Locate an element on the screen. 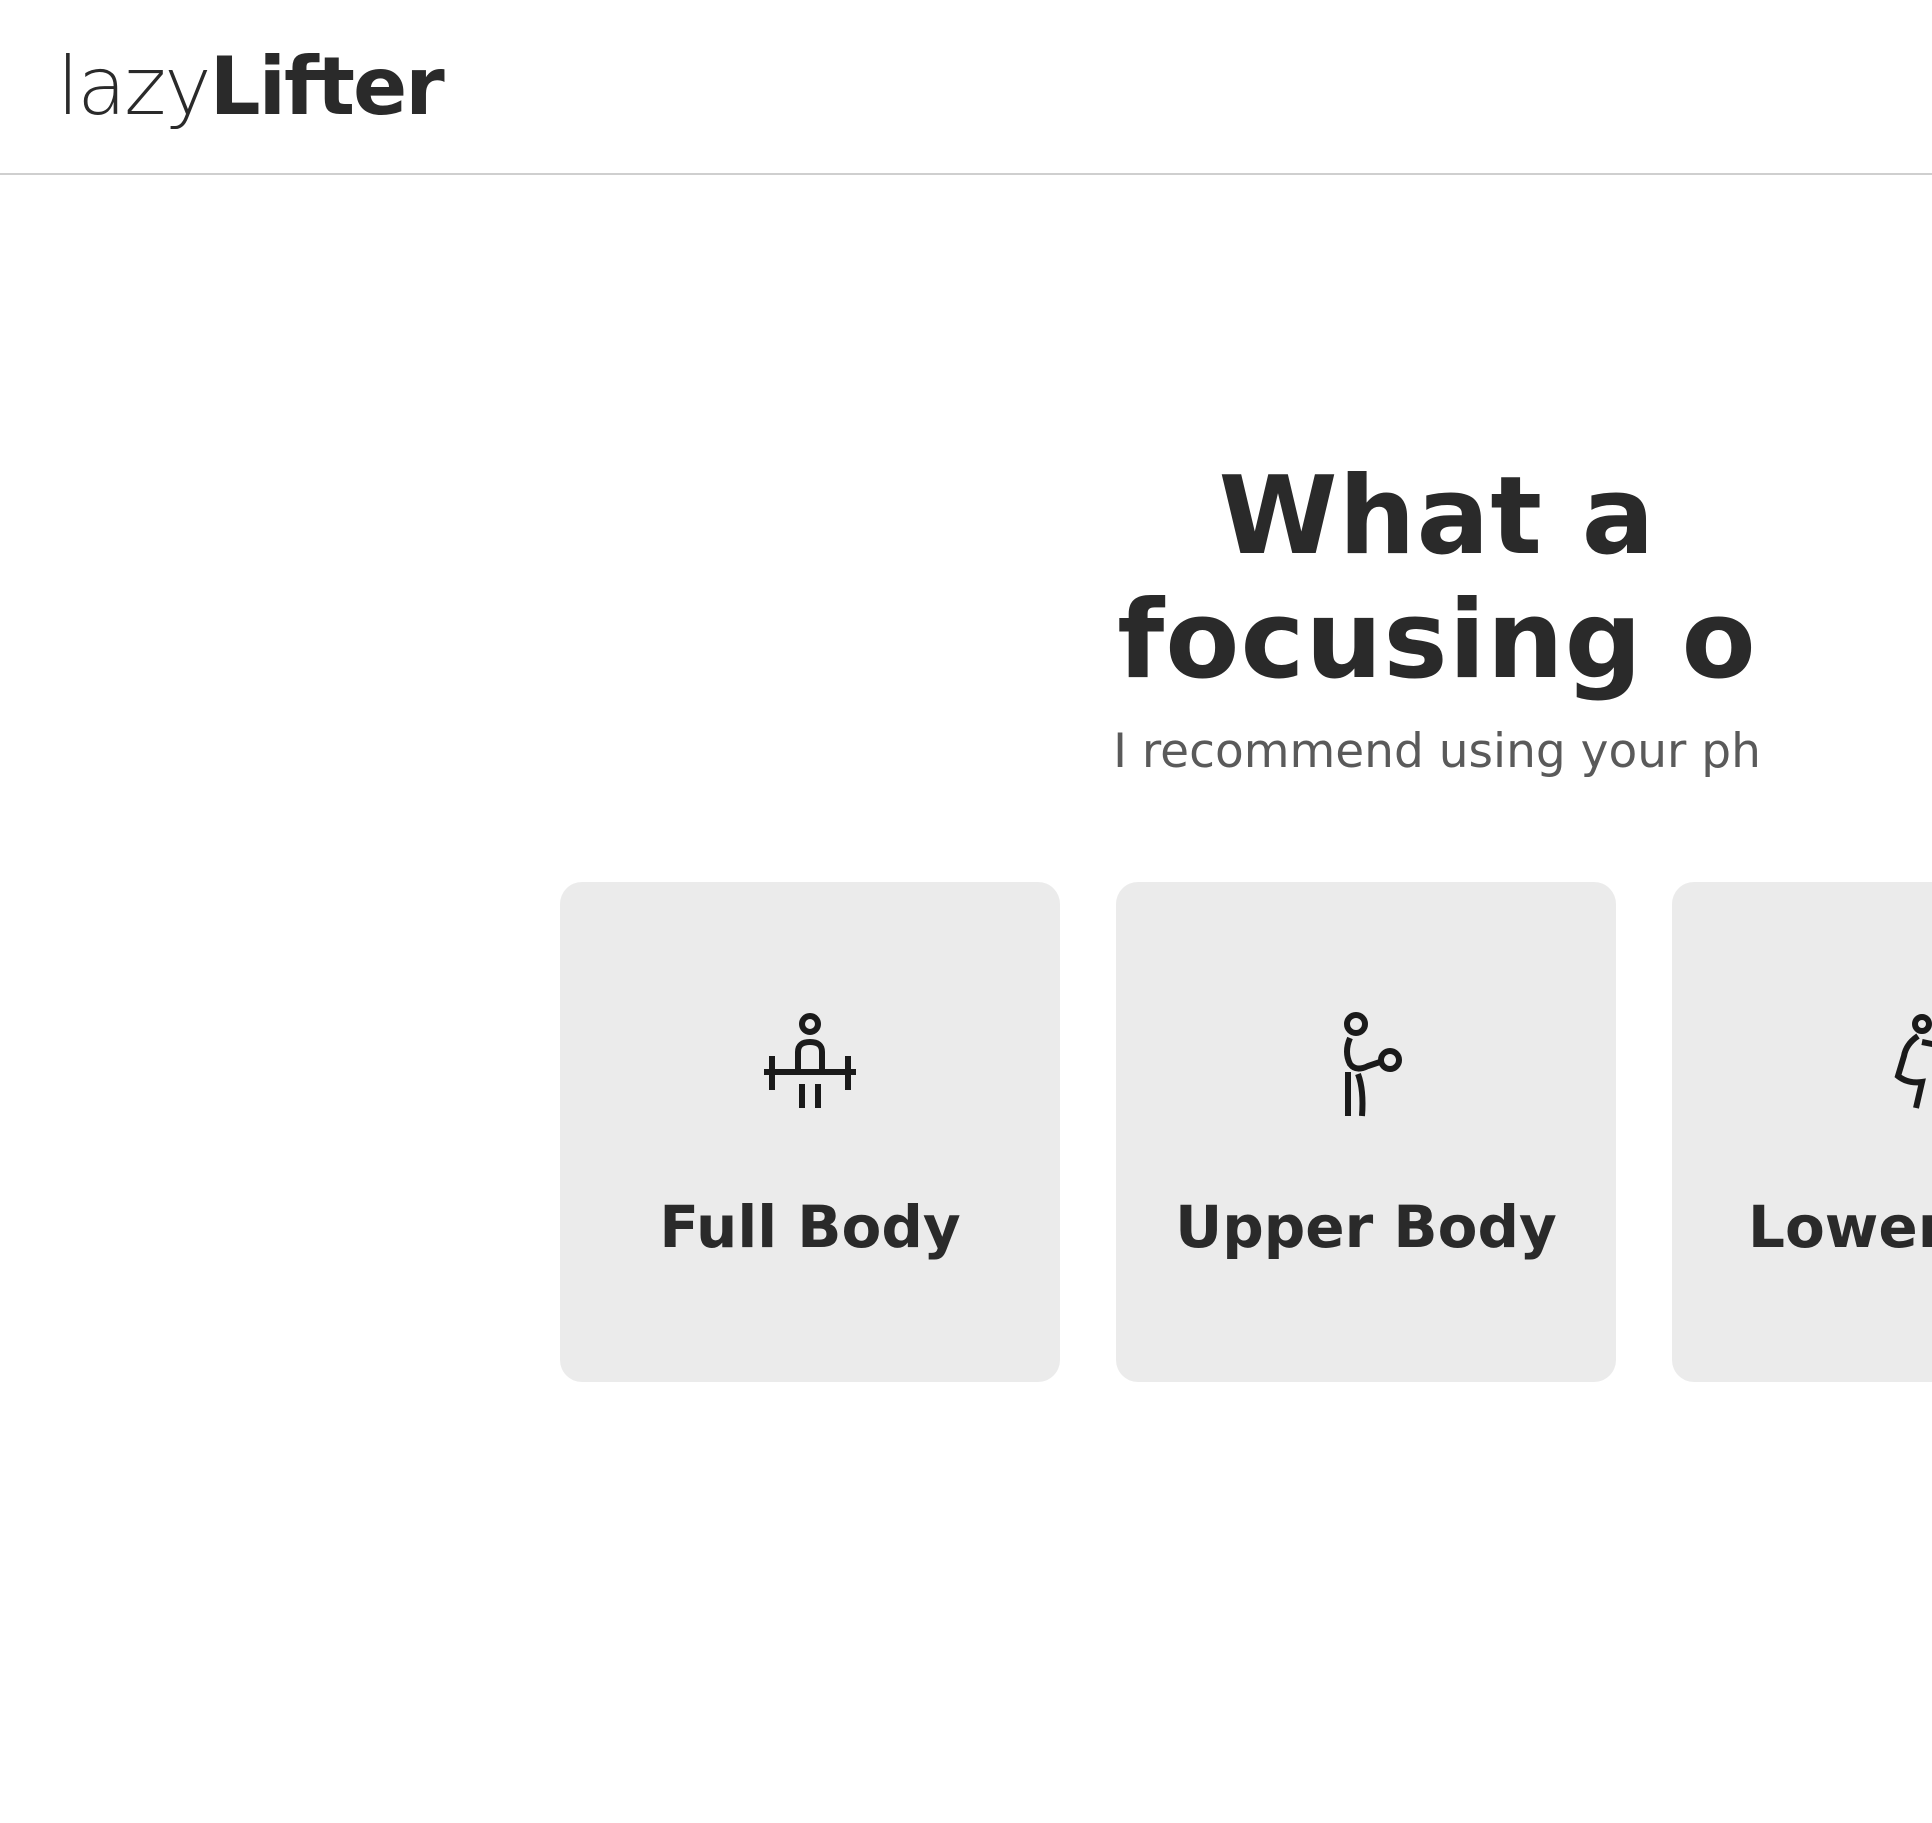  arm-curl-icon is located at coordinates (1373, 1064).